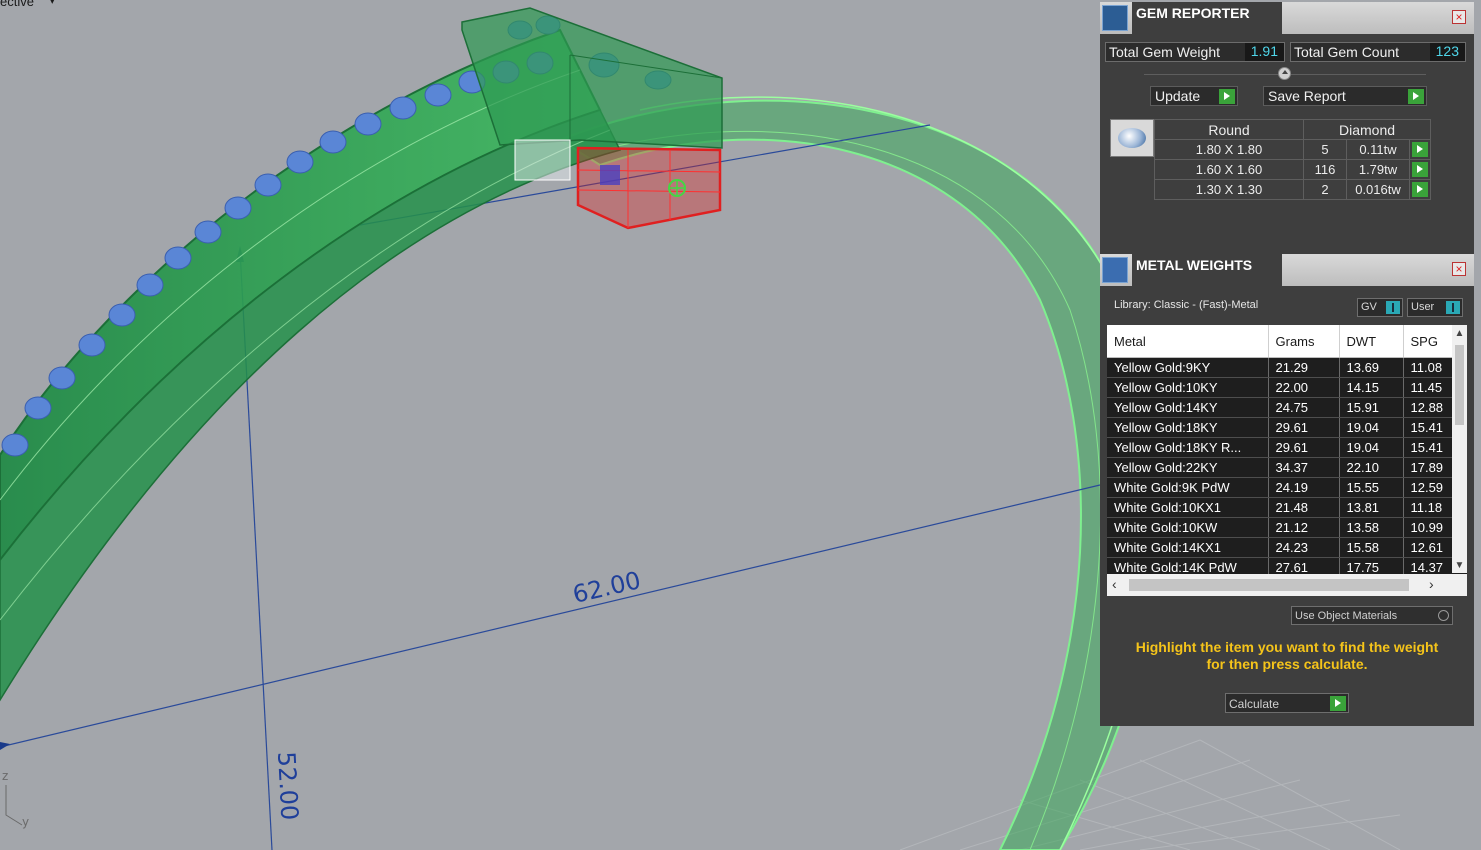 This screenshot has height=850, width=1481. What do you see at coordinates (1292, 149) in the screenshot?
I see `table-row: 1.80 X 1.80 5 0.11tw` at bounding box center [1292, 149].